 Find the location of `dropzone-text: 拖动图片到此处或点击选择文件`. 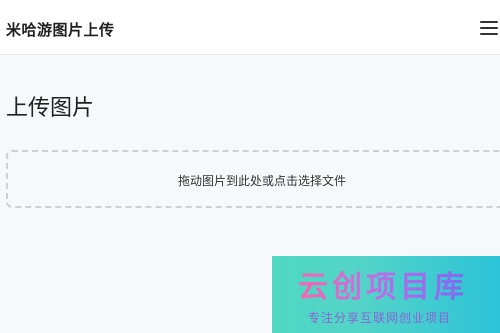

dropzone-text: 拖动图片到此处或点击选择文件 is located at coordinates (261, 181).